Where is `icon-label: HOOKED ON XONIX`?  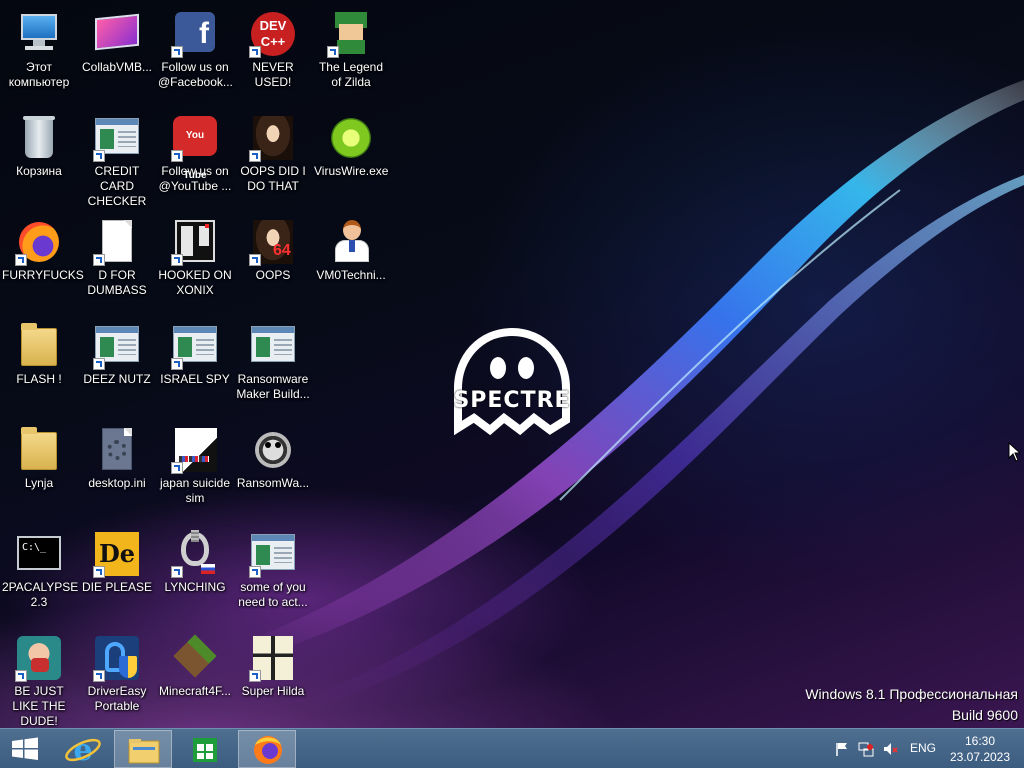 icon-label: HOOKED ON XONIX is located at coordinates (195, 282).